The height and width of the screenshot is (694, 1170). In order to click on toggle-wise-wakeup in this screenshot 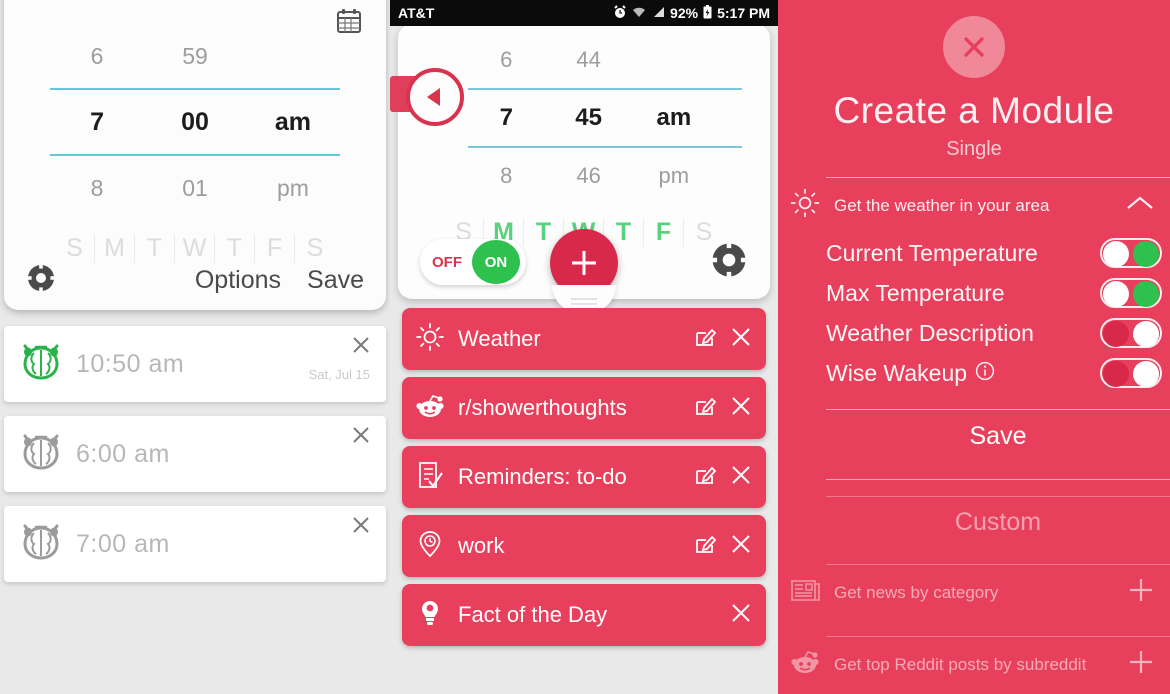, I will do `click(1131, 373)`.